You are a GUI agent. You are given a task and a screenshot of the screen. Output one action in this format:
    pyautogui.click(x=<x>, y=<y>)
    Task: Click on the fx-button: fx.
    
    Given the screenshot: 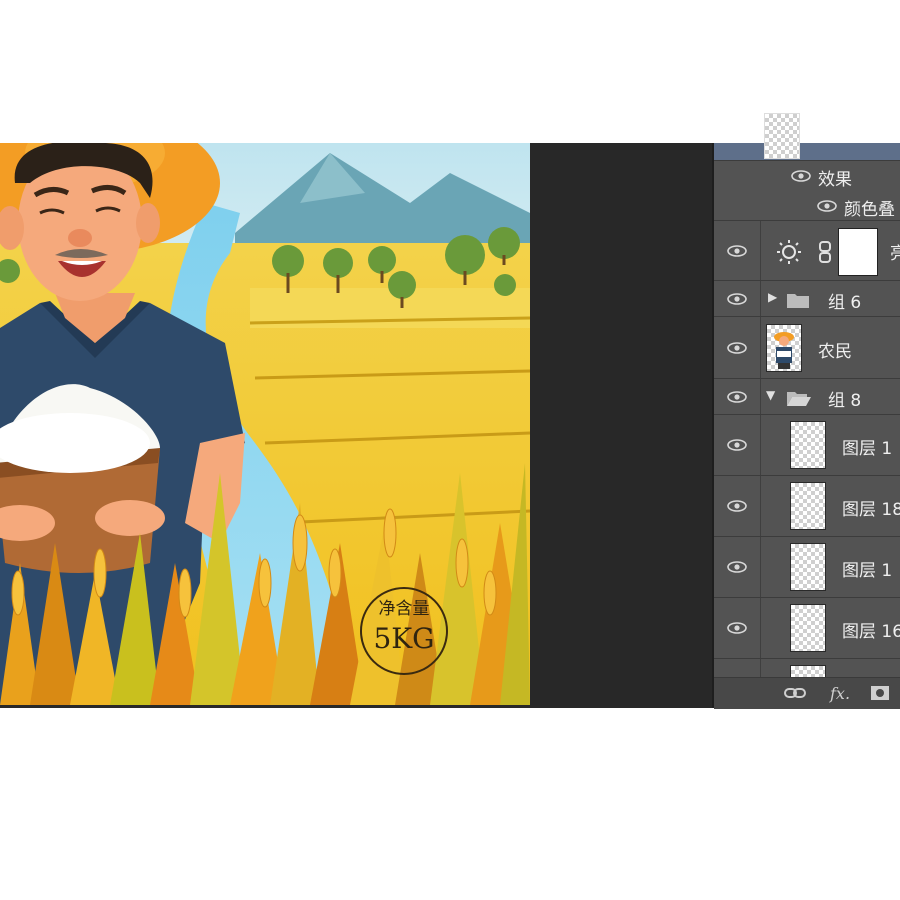 What is the action you would take?
    pyautogui.click(x=840, y=693)
    